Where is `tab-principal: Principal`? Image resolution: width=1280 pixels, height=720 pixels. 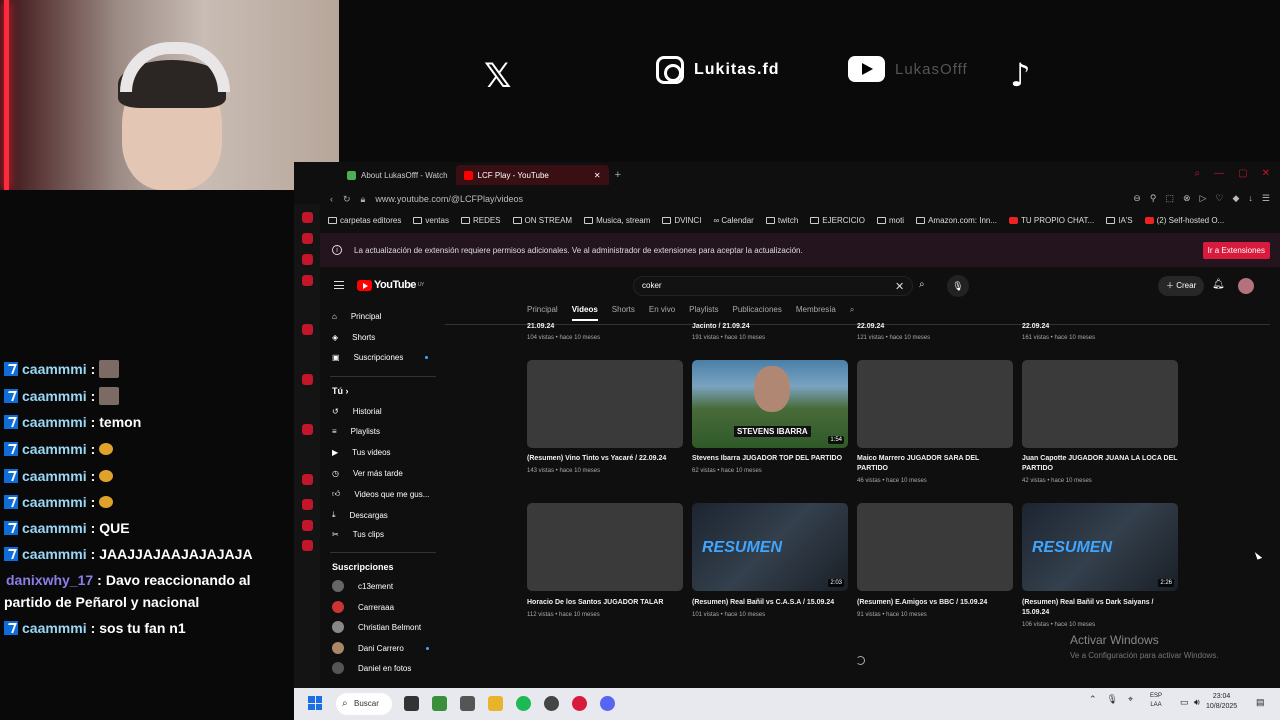 tab-principal: Principal is located at coordinates (542, 313).